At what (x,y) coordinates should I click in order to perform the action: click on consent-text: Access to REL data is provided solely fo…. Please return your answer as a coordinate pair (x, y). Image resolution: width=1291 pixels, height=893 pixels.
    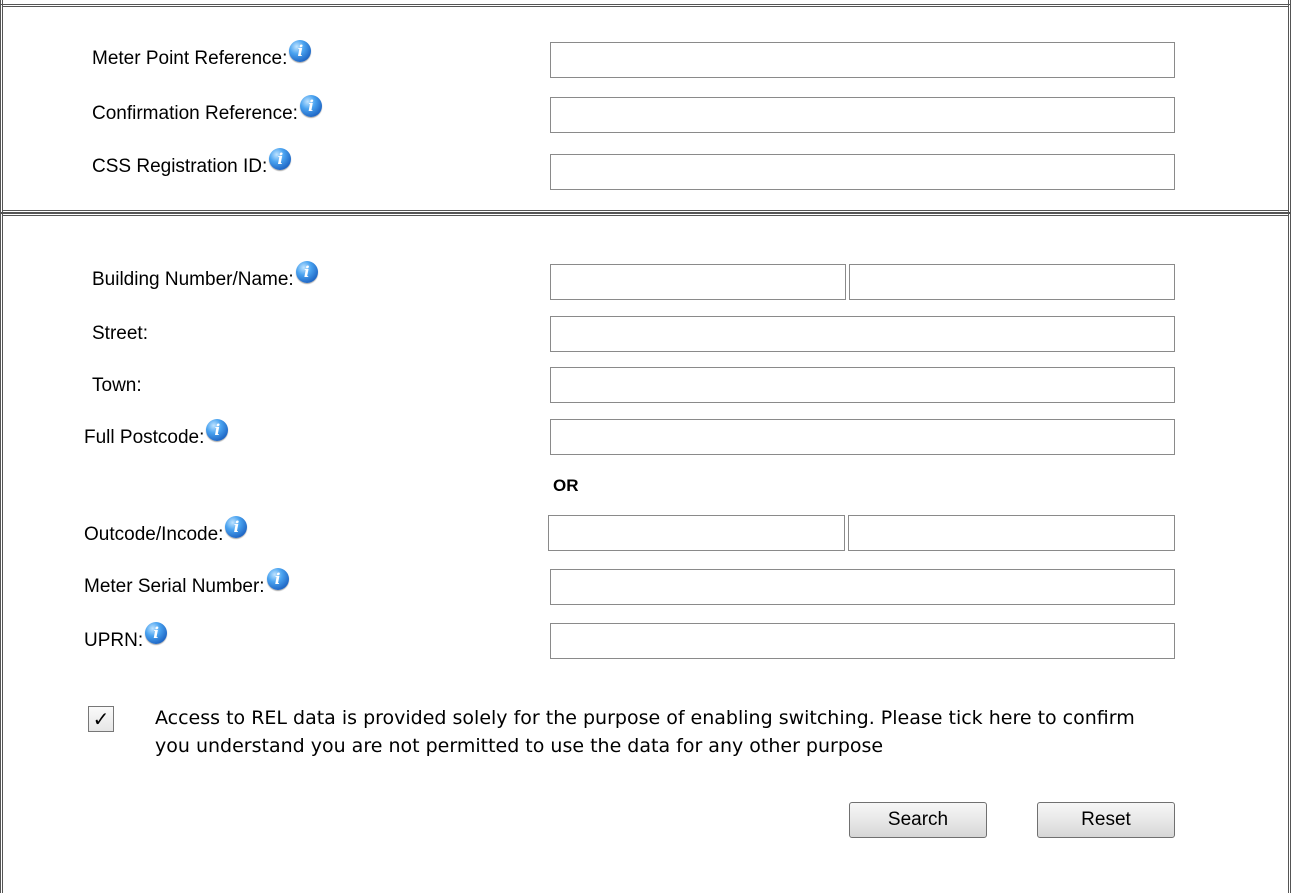
    Looking at the image, I should click on (645, 732).